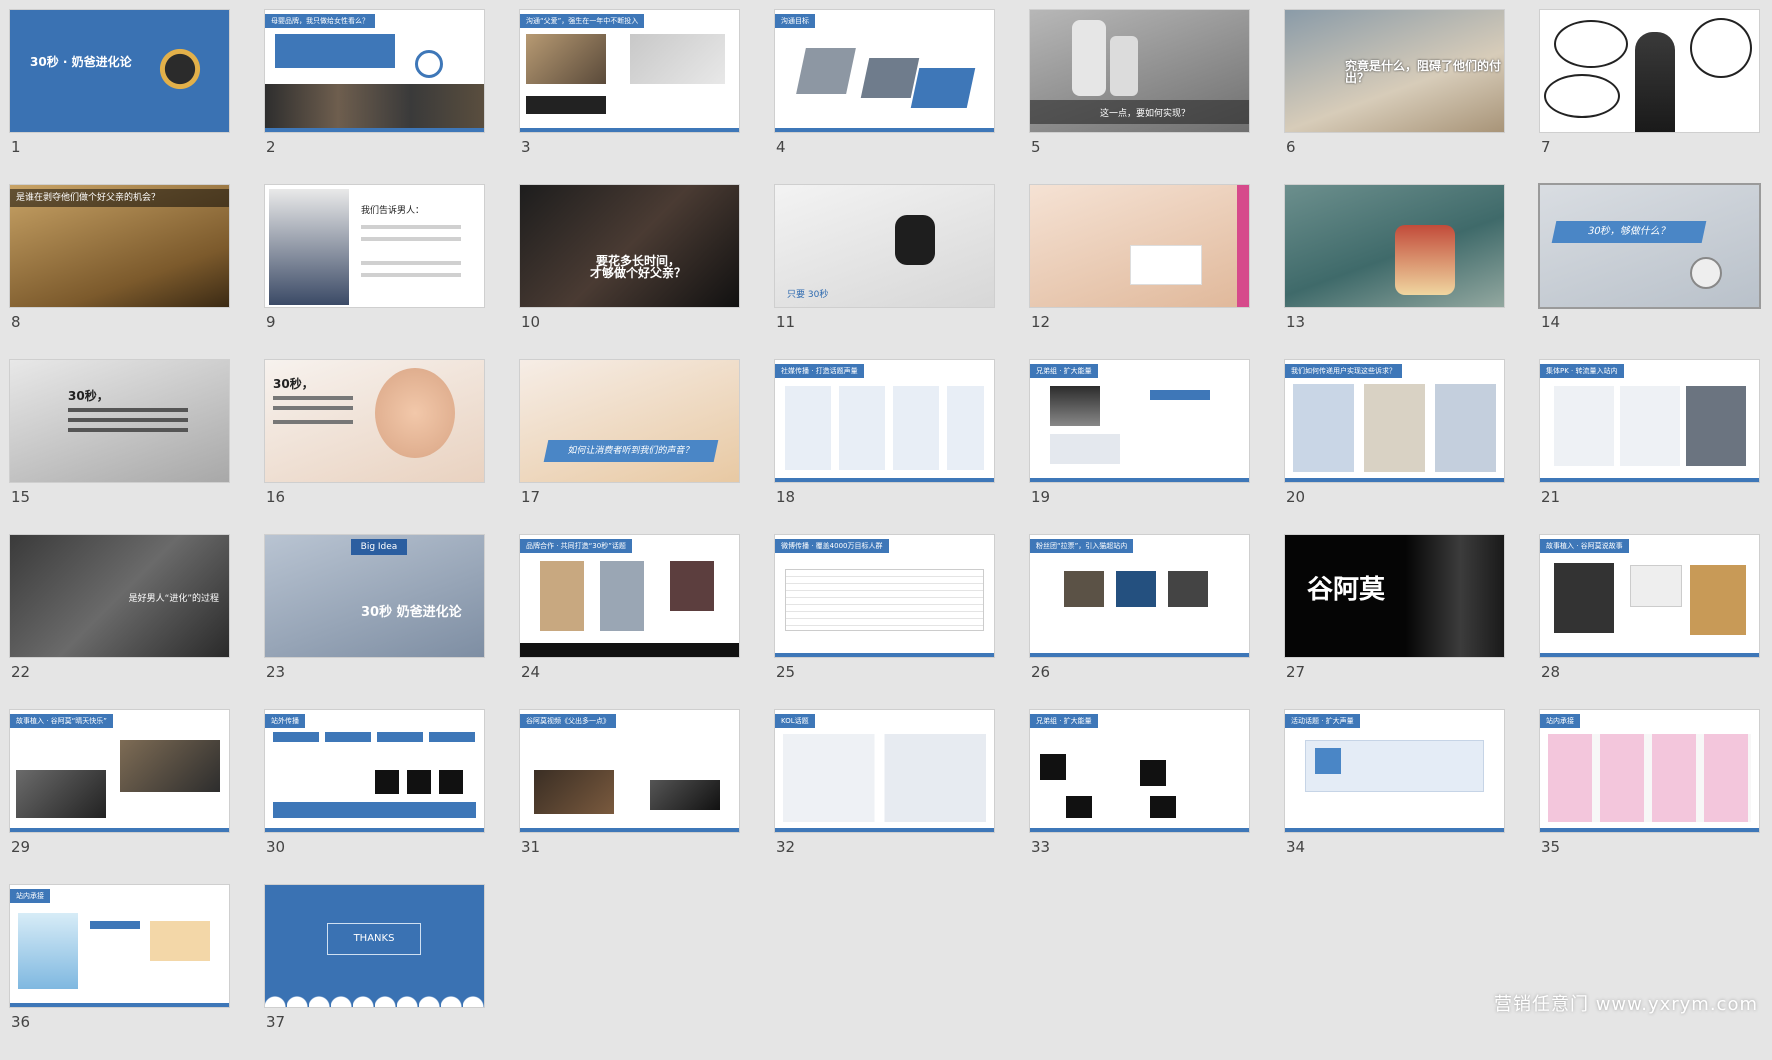  Describe the element at coordinates (1296, 497) in the screenshot. I see `slide-number: 20` at that location.